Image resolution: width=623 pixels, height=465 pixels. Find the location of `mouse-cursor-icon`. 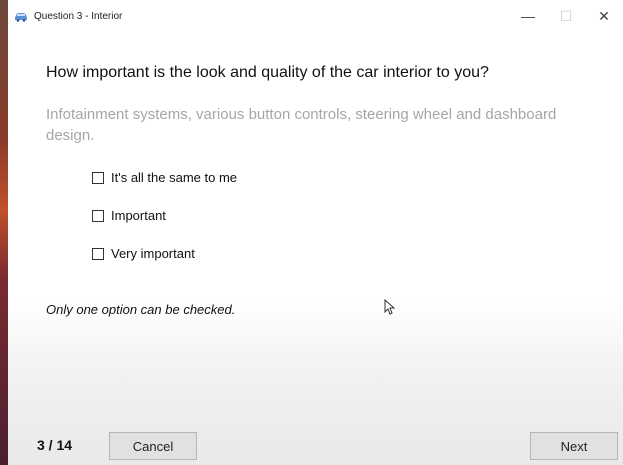

mouse-cursor-icon is located at coordinates (390, 307).